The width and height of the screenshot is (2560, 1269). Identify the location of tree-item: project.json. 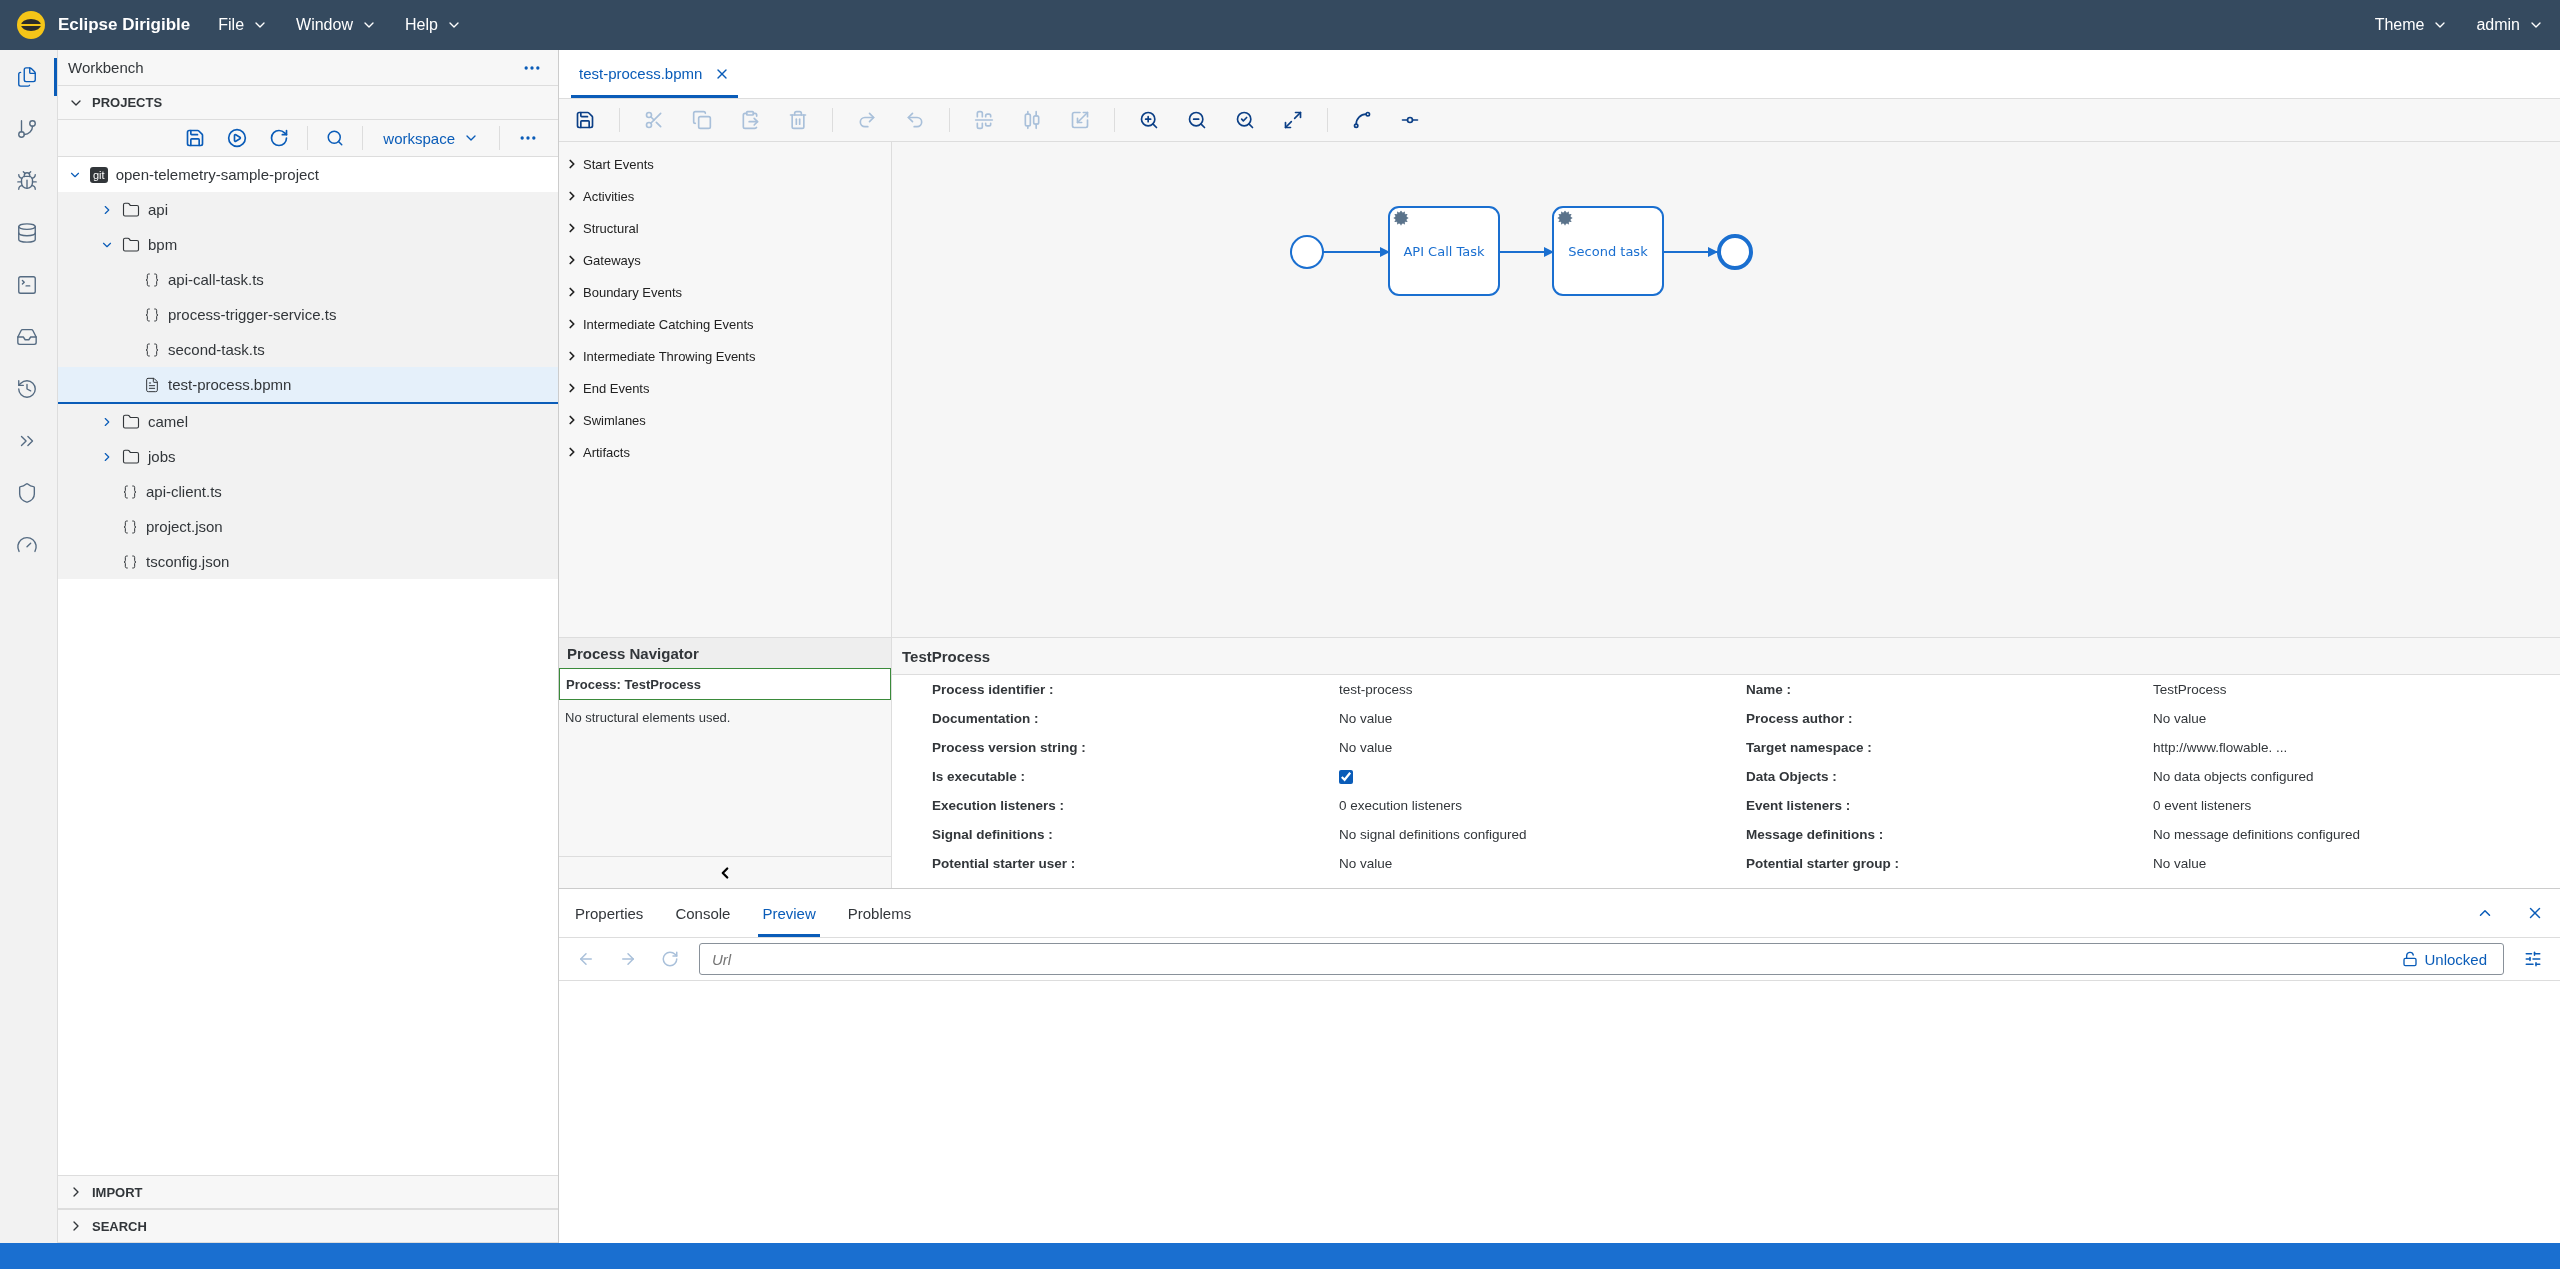
(308, 526).